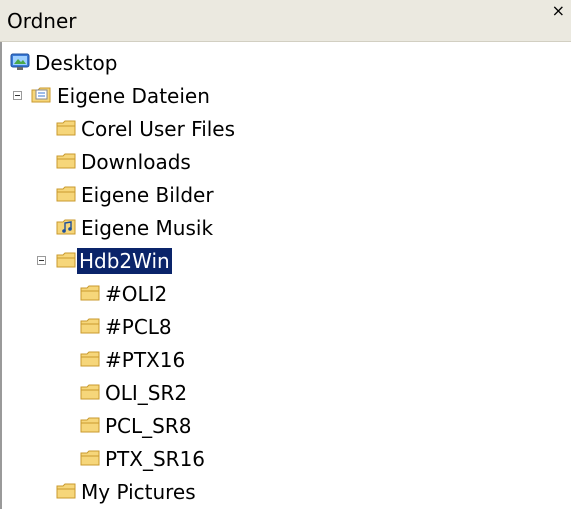 This screenshot has width=571, height=509. Describe the element at coordinates (148, 426) in the screenshot. I see `tree-item-label: PCL_SR8` at that location.